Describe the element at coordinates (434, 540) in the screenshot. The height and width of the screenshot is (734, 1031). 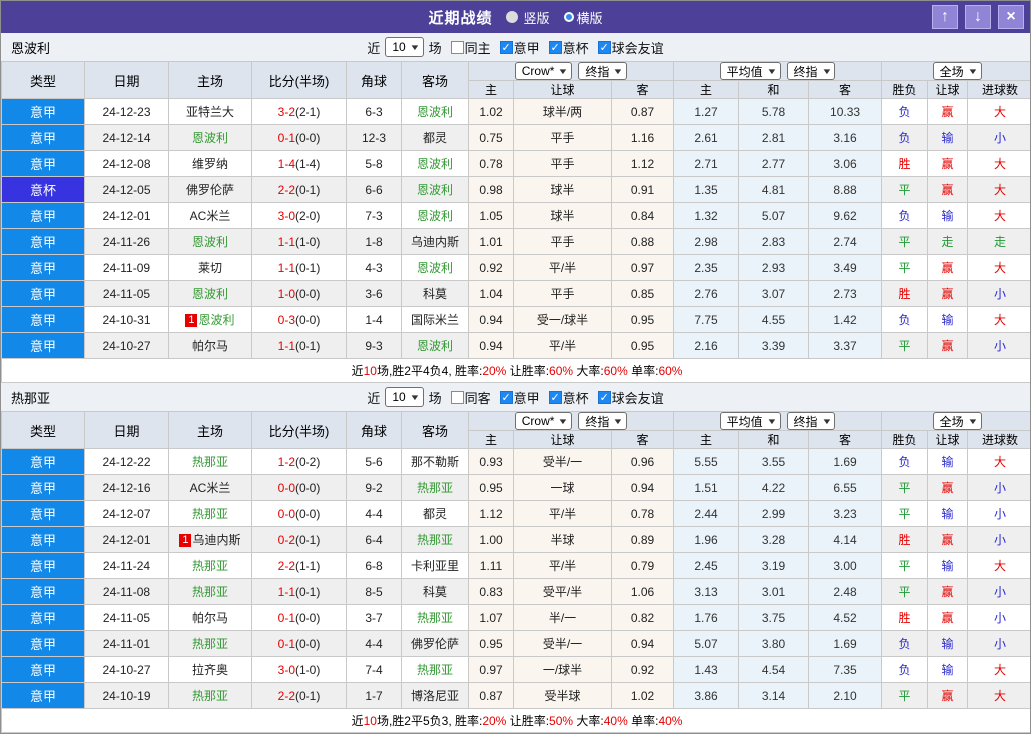
I see `team-name: 热那亚` at that location.